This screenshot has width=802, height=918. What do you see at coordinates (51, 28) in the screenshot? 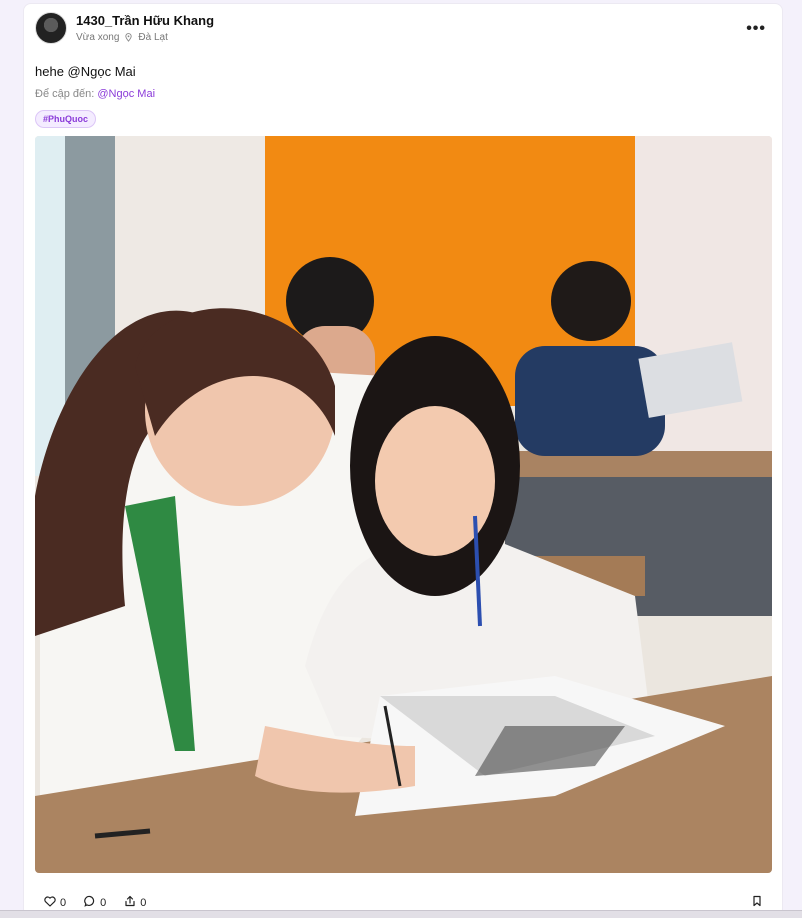
I see `avatar` at bounding box center [51, 28].